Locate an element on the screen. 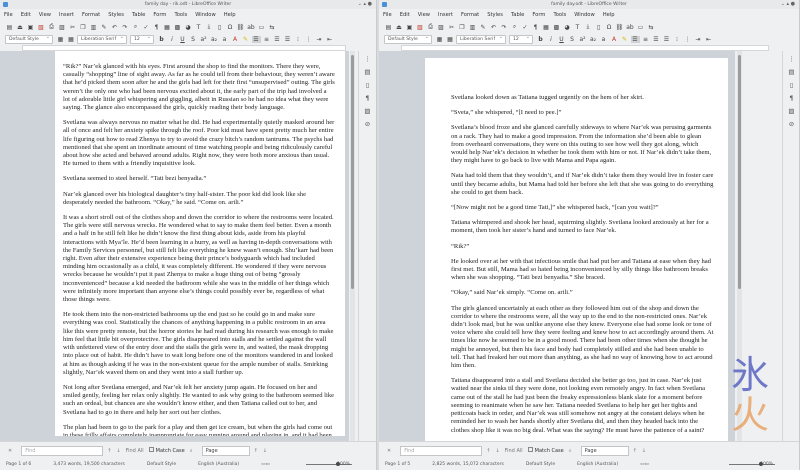  update-style-icon: ▦ is located at coordinates (60, 39).